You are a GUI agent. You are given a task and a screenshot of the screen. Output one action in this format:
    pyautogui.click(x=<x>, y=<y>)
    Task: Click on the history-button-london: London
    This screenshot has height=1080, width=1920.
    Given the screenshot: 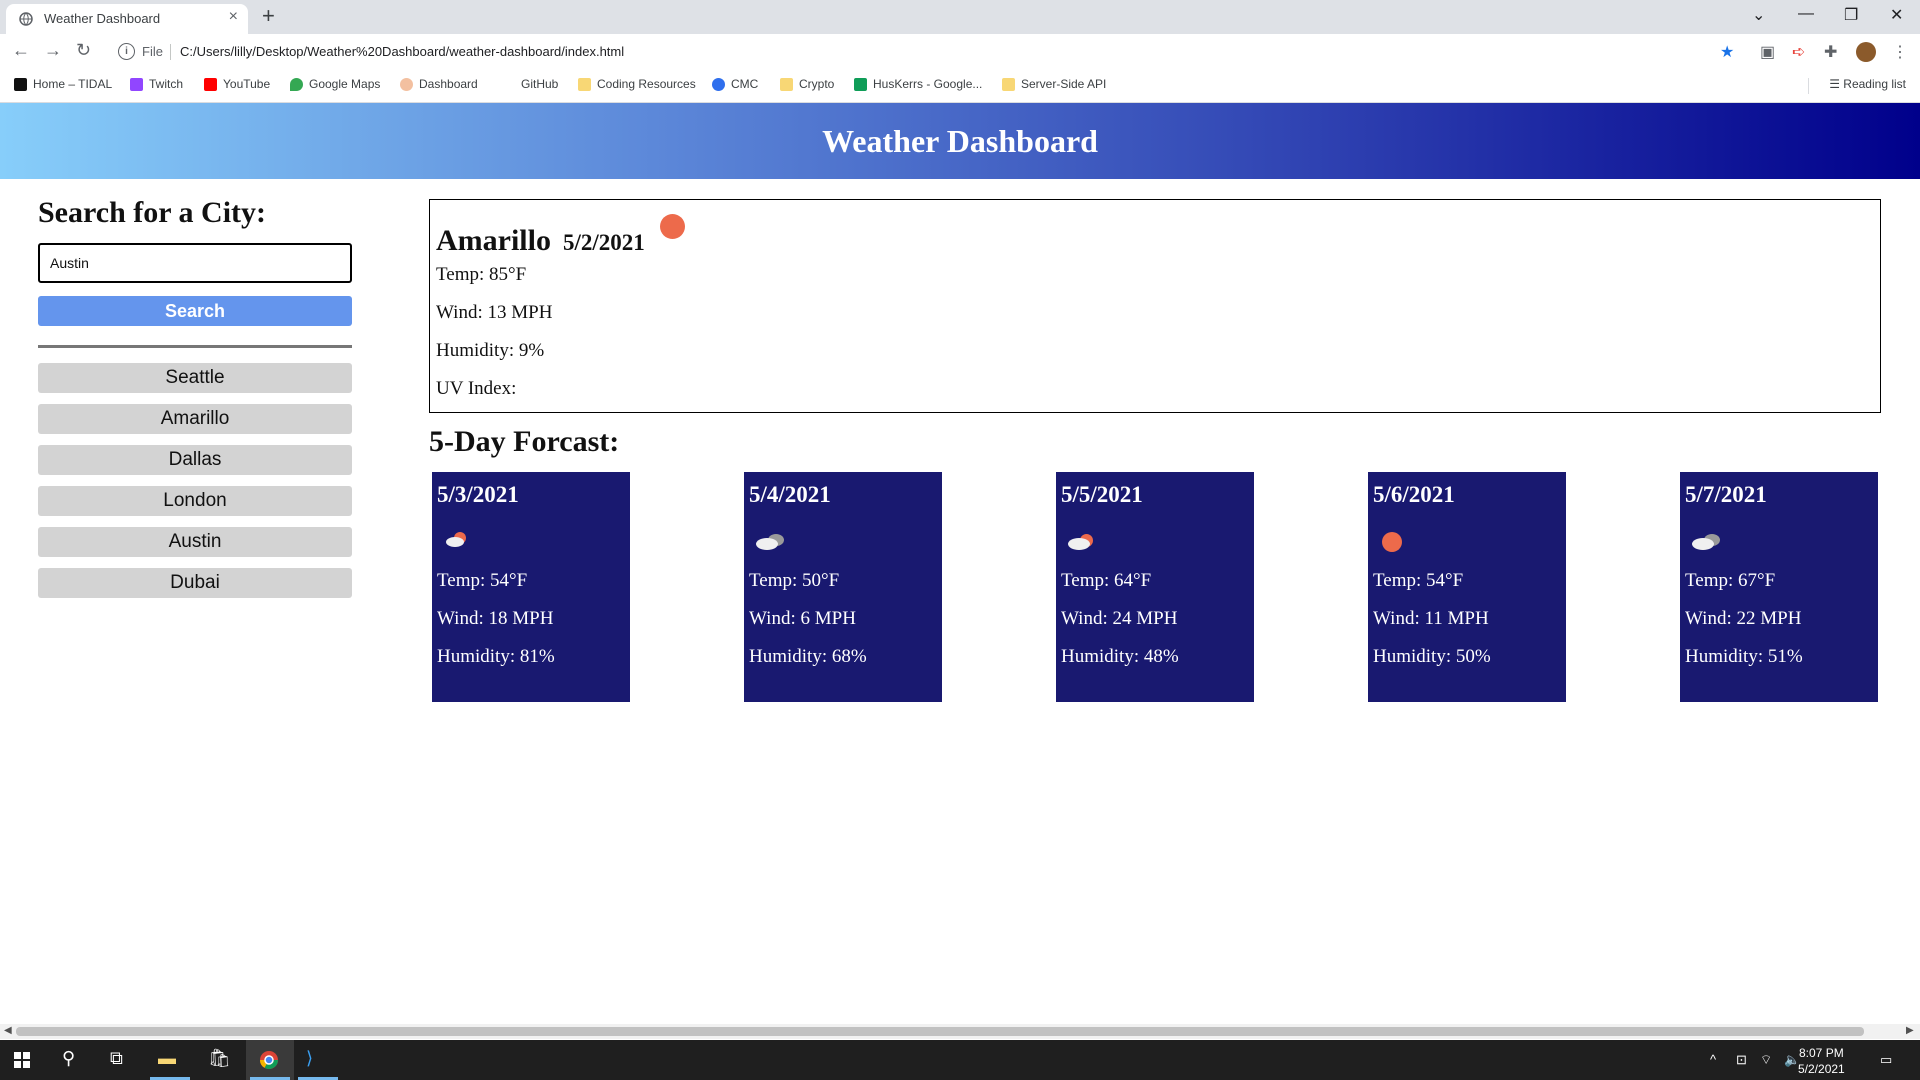 What is the action you would take?
    pyautogui.click(x=195, y=501)
    